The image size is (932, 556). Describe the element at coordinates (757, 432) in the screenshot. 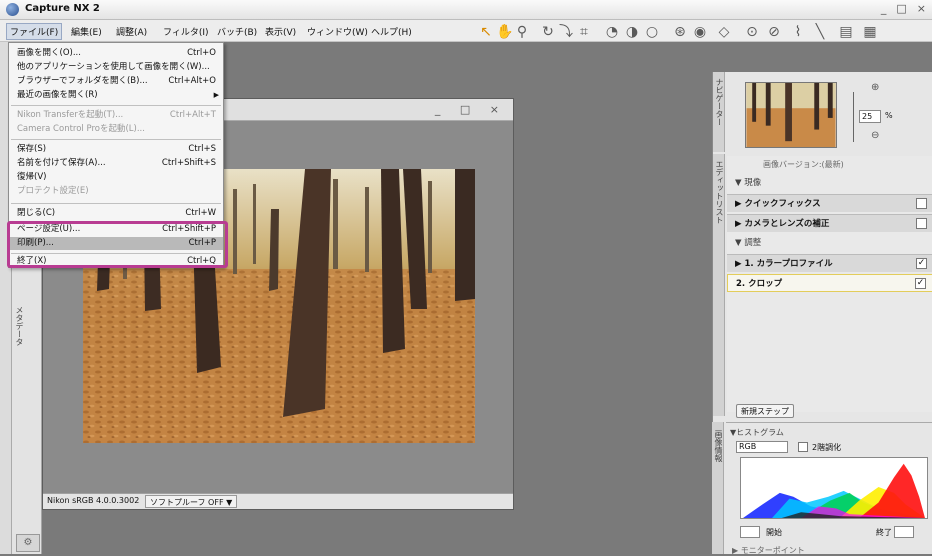

I see `histogram-title: ▼ヒストグラム` at that location.